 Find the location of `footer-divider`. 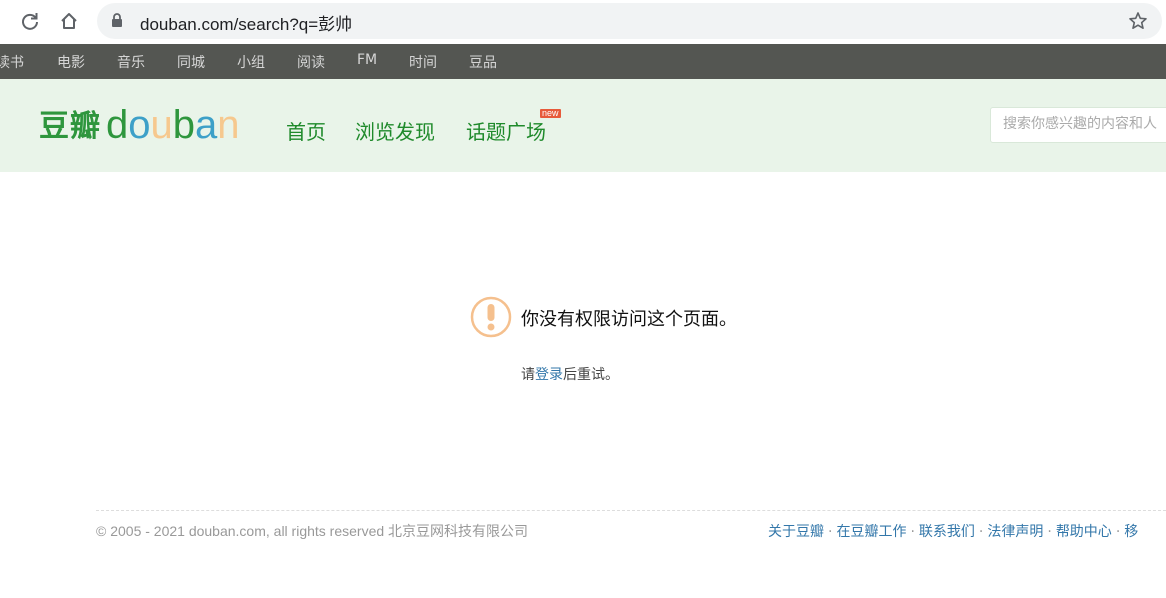

footer-divider is located at coordinates (631, 510).